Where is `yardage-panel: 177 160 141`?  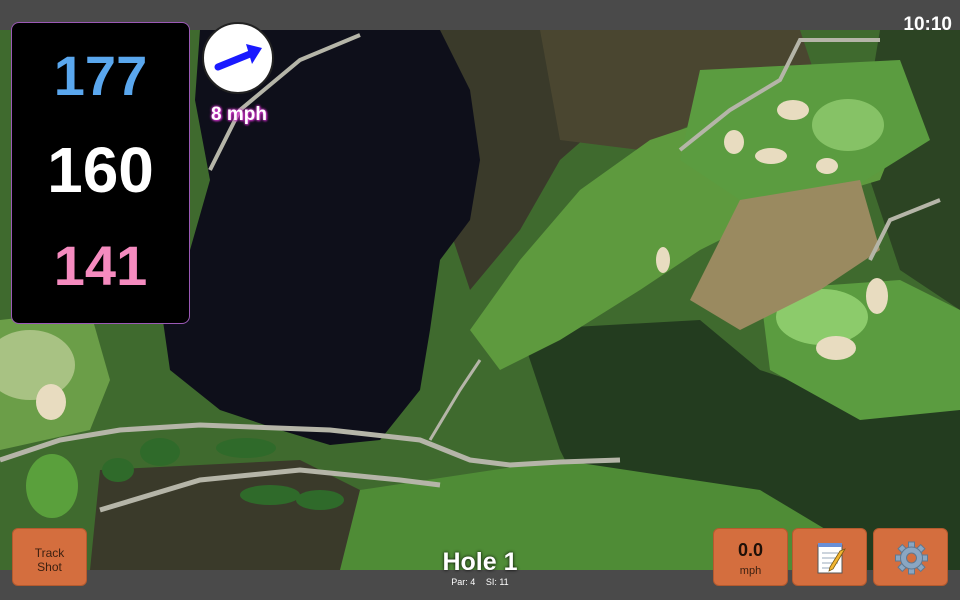 yardage-panel: 177 160 141 is located at coordinates (100, 173).